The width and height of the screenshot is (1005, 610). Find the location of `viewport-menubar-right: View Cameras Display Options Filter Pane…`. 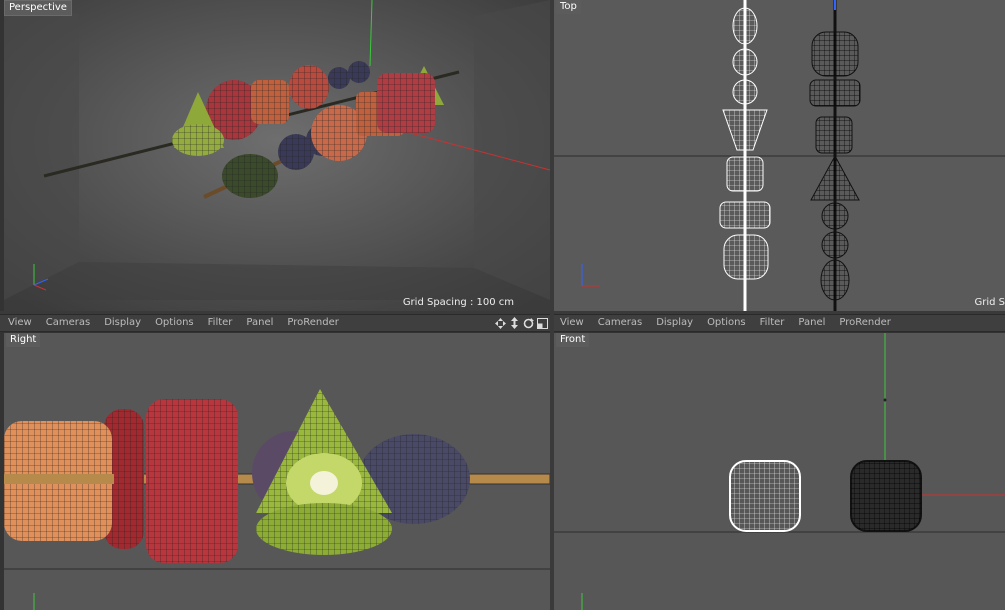

viewport-menubar-right: View Cameras Display Options Filter Pane… is located at coordinates (778, 323).